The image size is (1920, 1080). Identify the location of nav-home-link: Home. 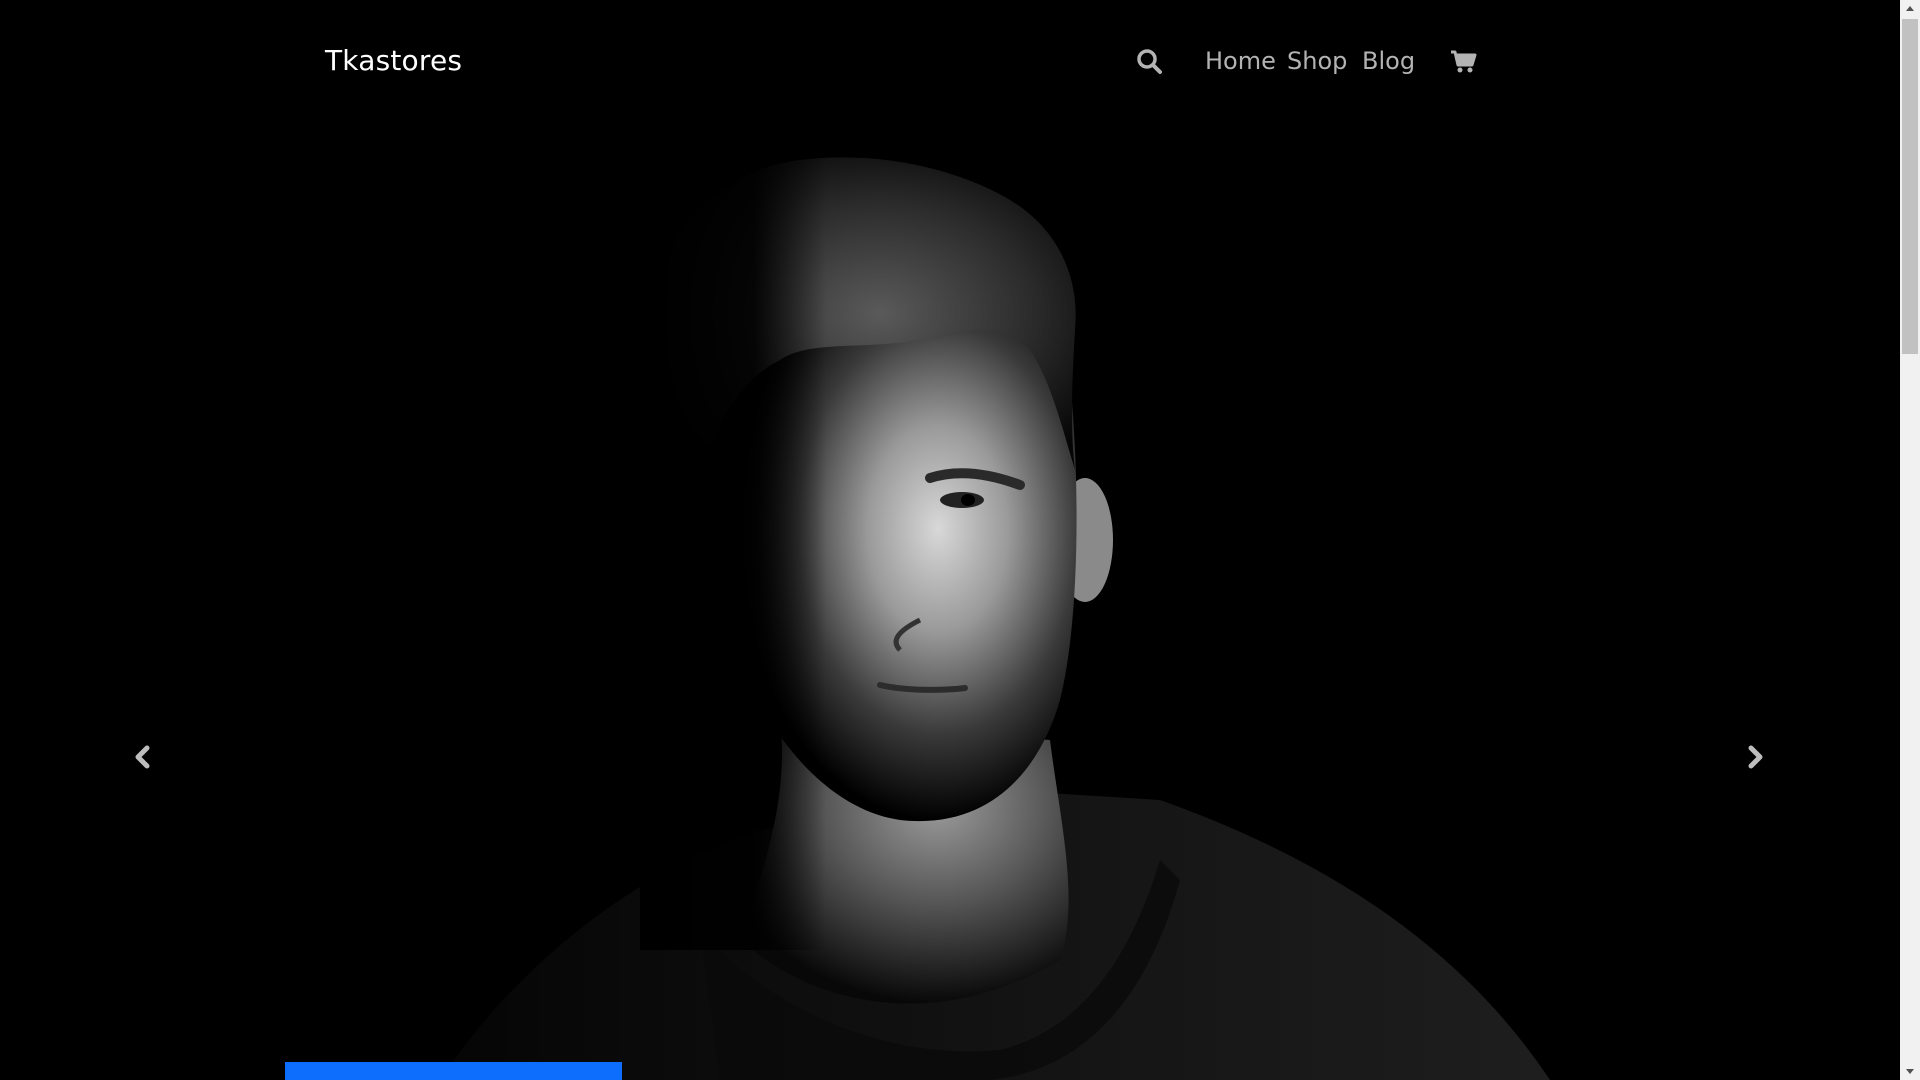
(1240, 61).